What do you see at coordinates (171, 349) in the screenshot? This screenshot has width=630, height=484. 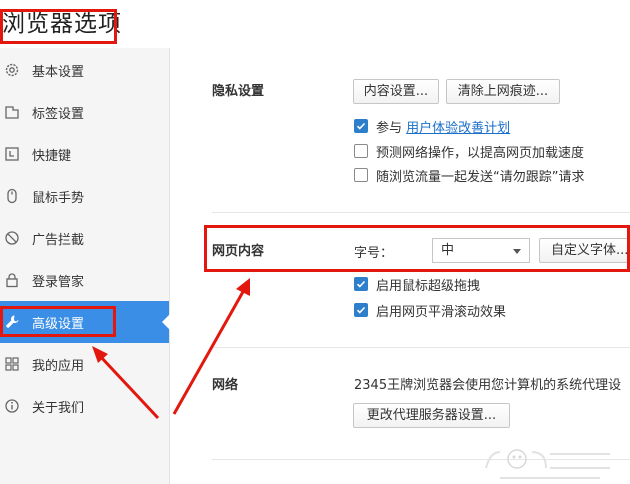 I see `annotation-arrows` at bounding box center [171, 349].